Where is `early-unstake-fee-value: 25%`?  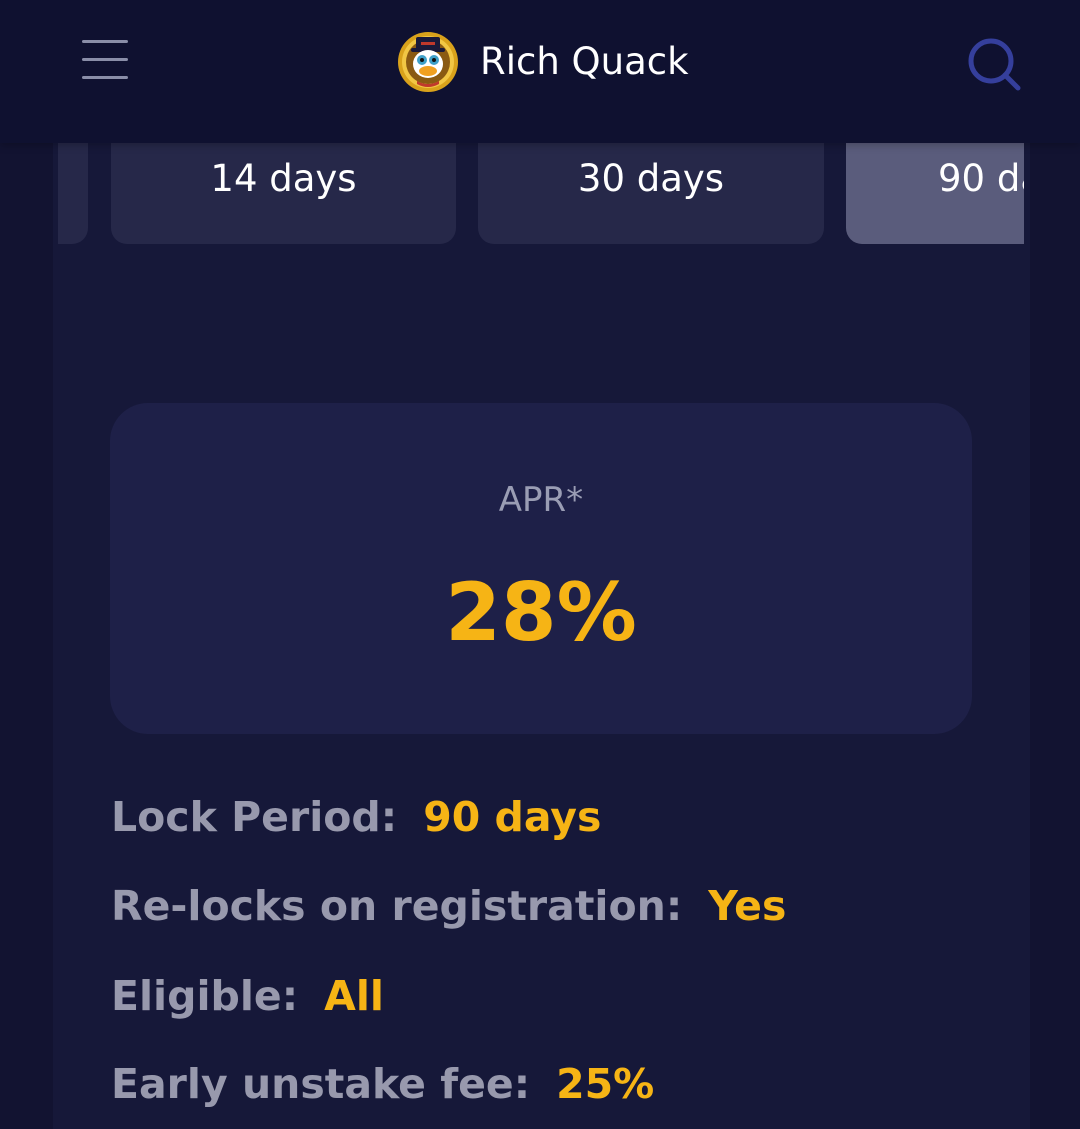
early-unstake-fee-value: 25% is located at coordinates (605, 1084).